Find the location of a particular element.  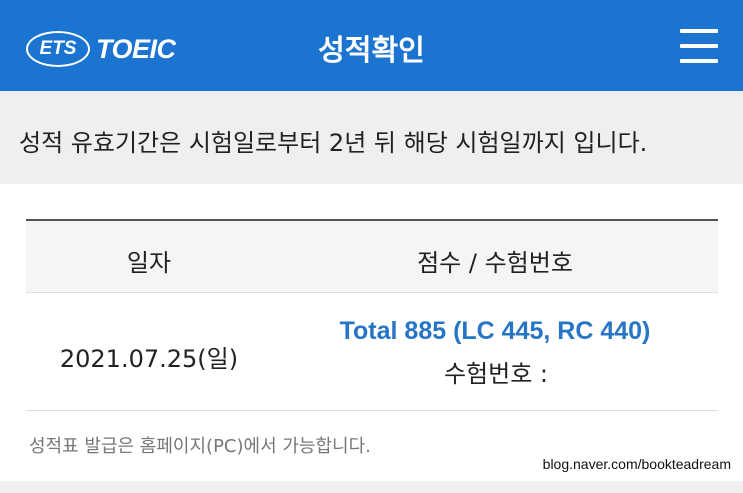

certificate-footnote: 성적표 발급은 홈페이지(PC)에서 가능합니다. is located at coordinates (200, 446).